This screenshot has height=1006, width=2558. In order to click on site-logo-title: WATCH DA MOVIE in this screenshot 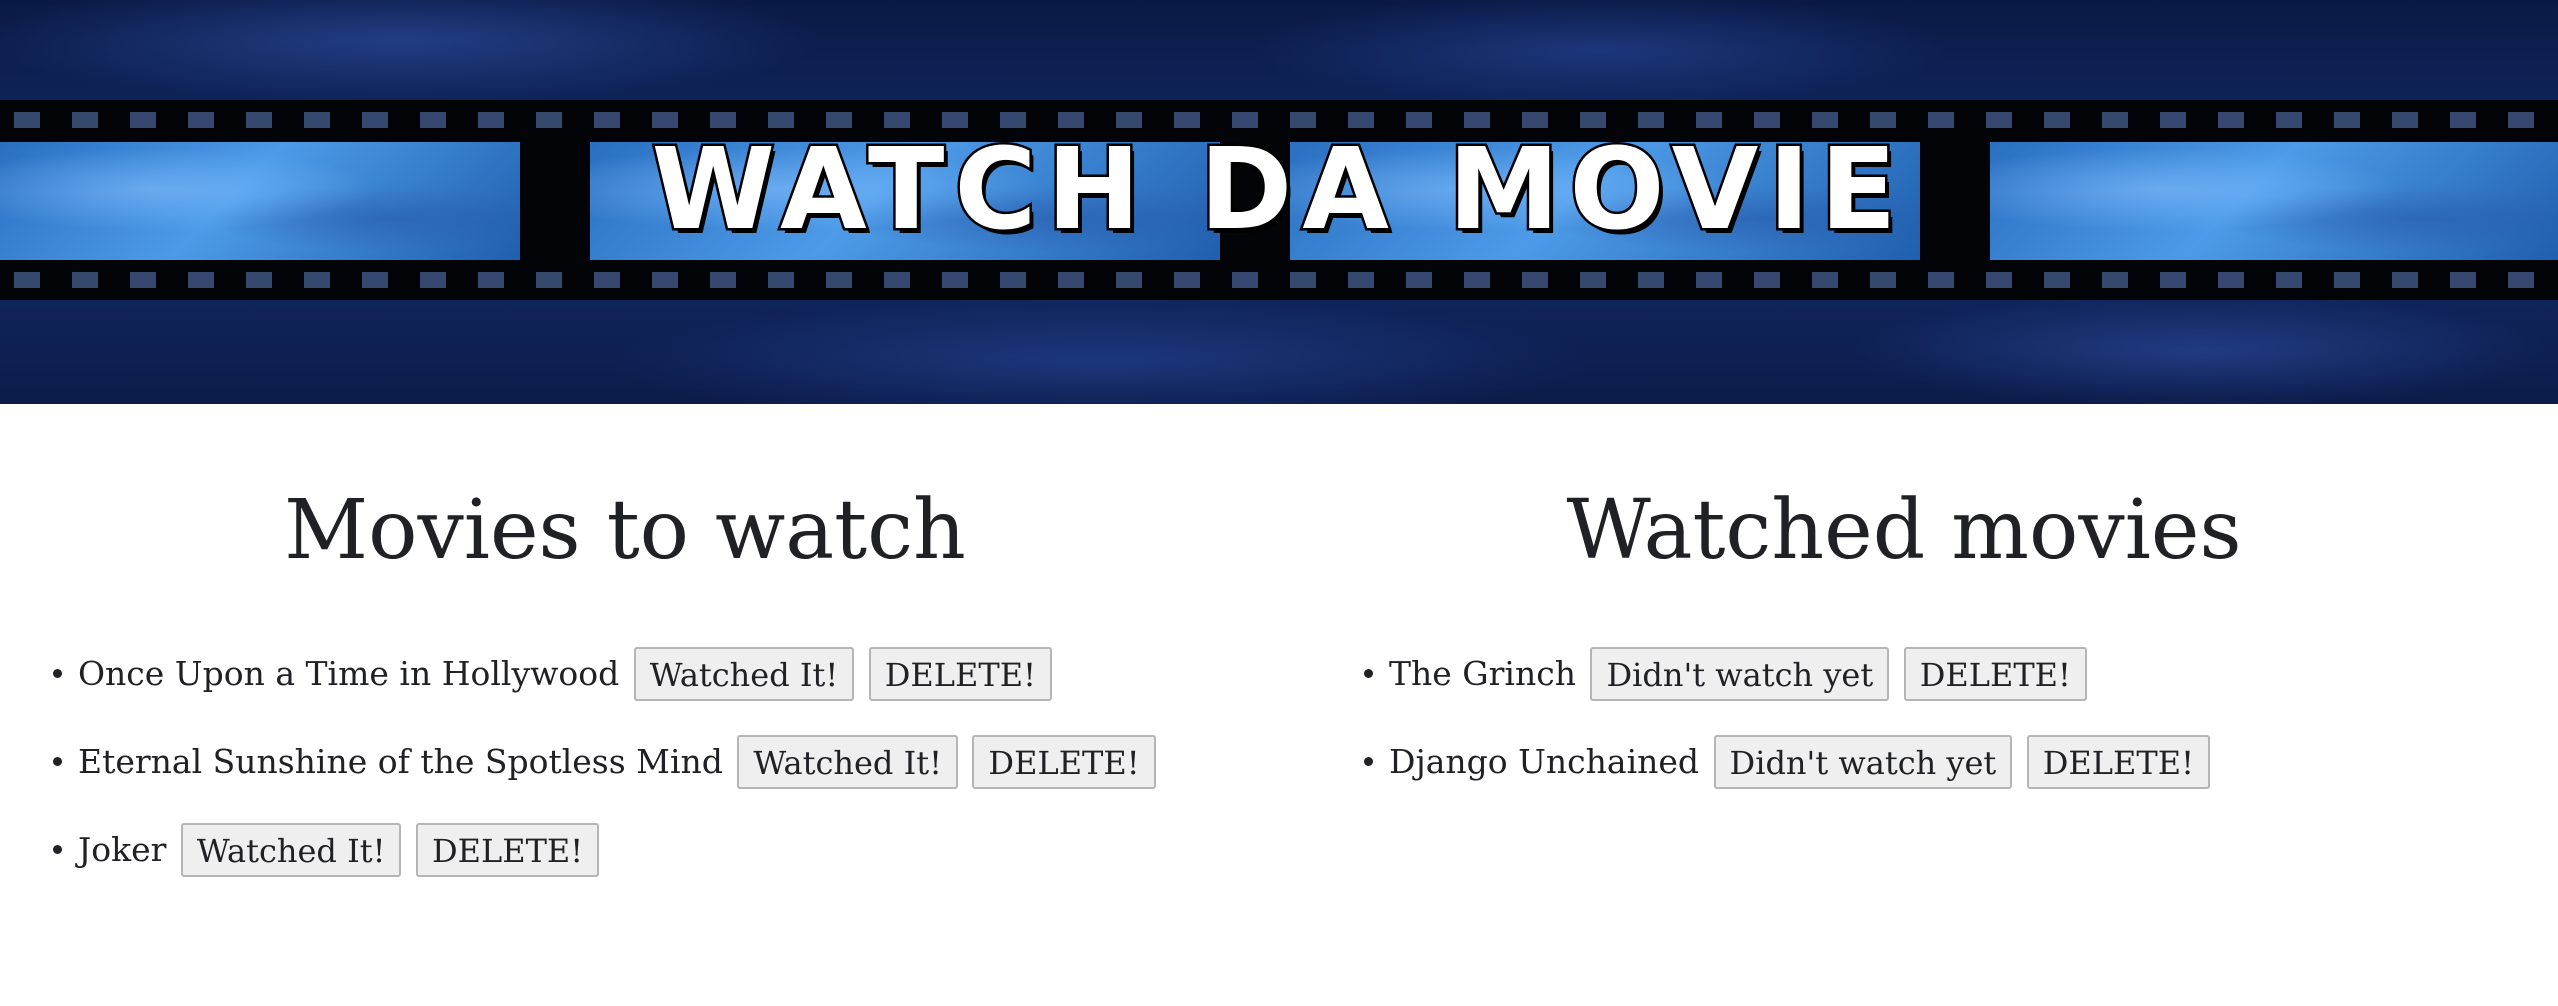, I will do `click(1278, 190)`.